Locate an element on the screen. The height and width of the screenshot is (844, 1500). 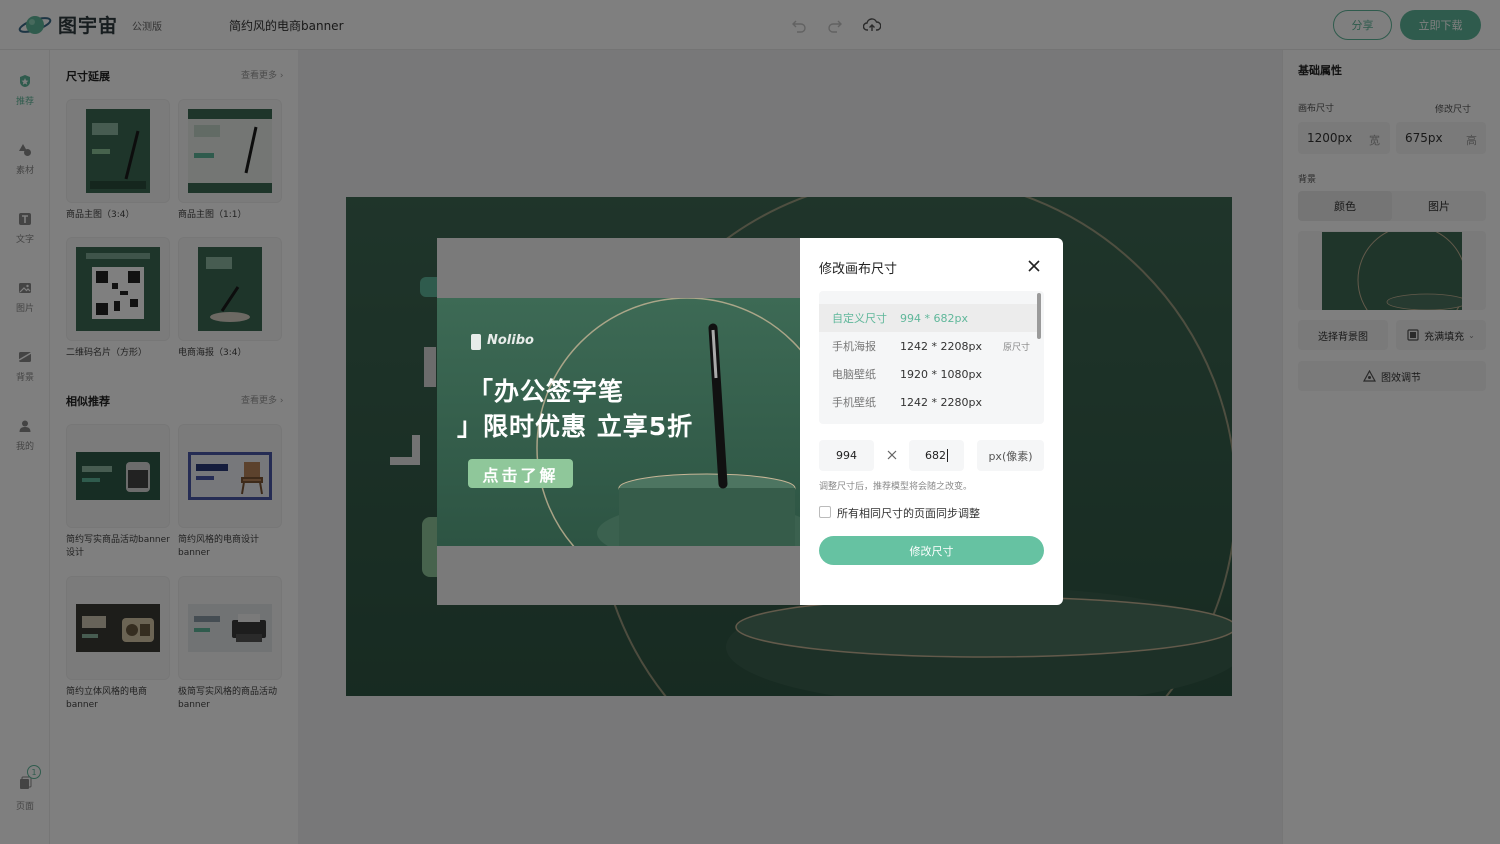
size-option-dims: 1920 * 1080px is located at coordinates (941, 374).